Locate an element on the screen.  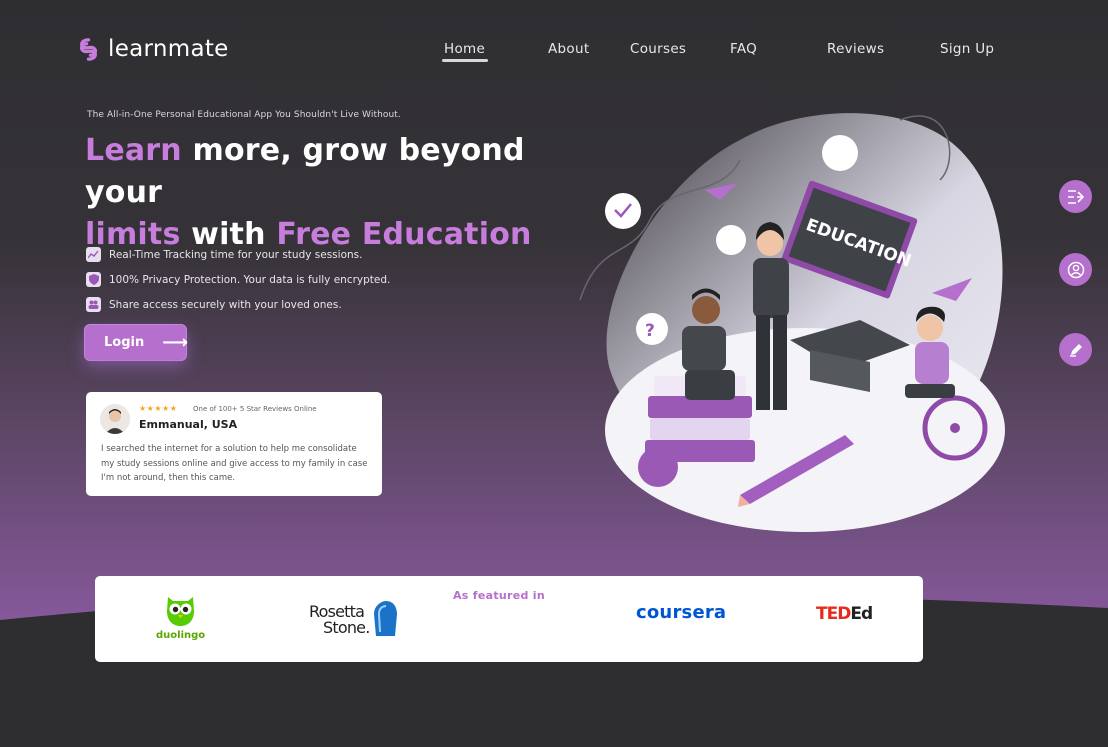
nav-signup: Sign Up is located at coordinates (967, 49).